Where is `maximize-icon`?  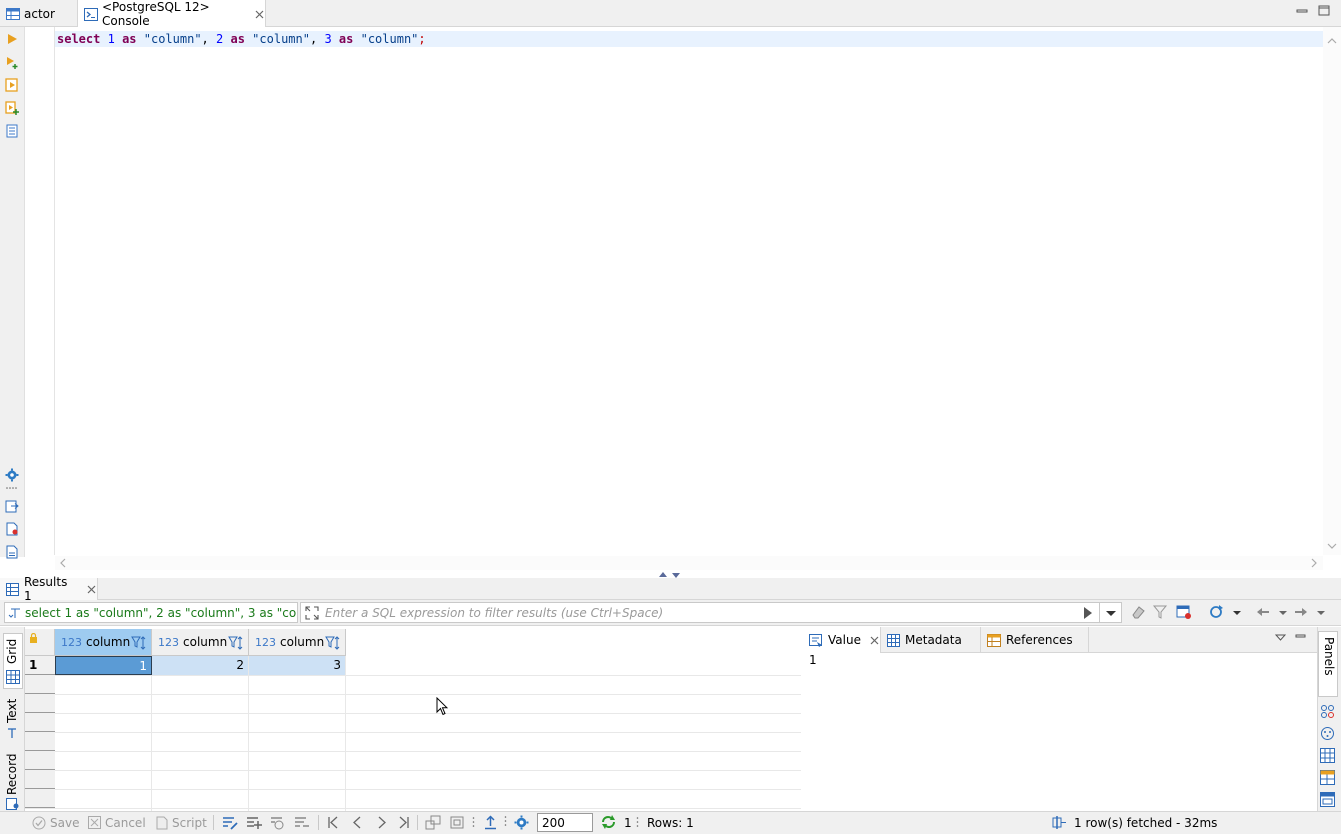 maximize-icon is located at coordinates (1324, 11).